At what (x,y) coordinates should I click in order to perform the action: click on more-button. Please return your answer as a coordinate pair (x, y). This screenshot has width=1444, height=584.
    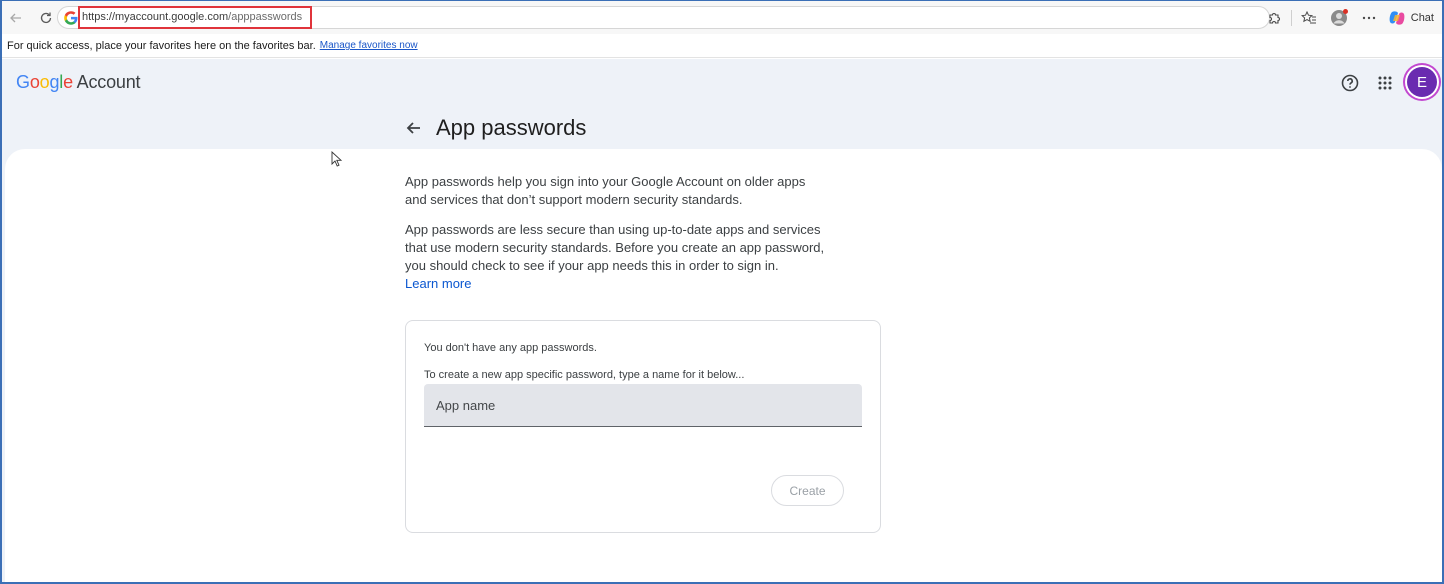
    Looking at the image, I should click on (1369, 18).